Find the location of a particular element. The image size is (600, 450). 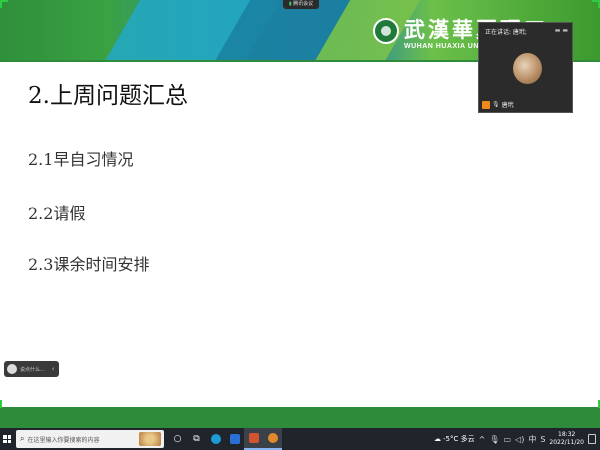

pinned-apps: ○ ⧉ is located at coordinates (225, 439).